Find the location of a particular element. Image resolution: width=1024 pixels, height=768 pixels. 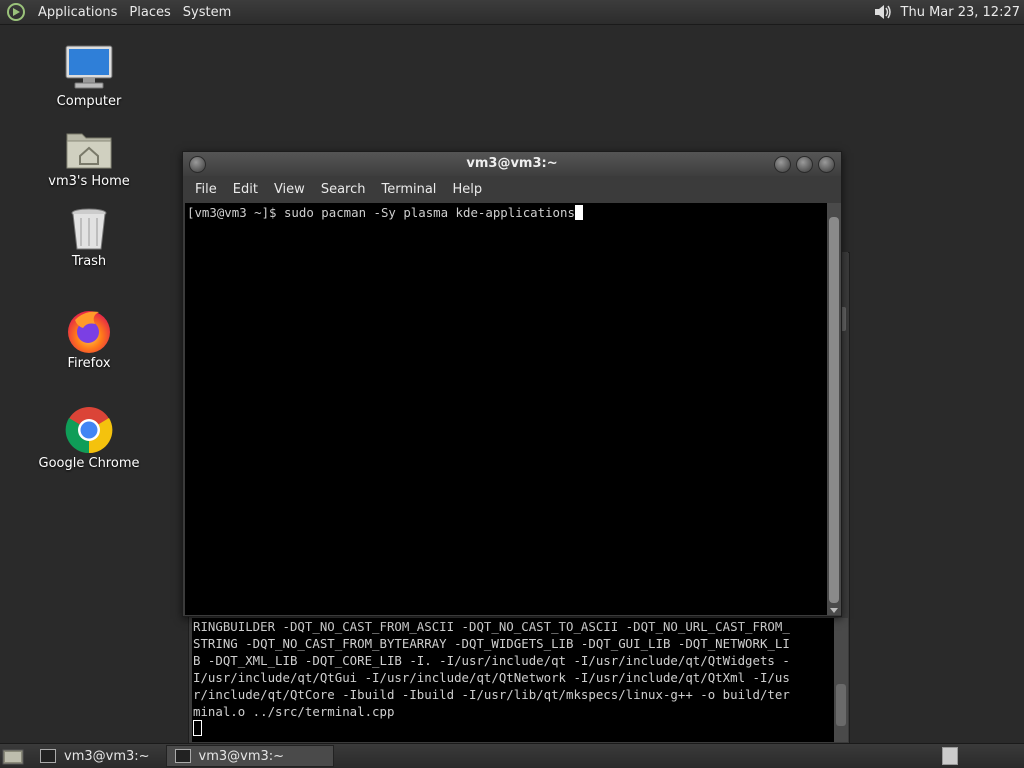

volume-icon is located at coordinates (882, 12).